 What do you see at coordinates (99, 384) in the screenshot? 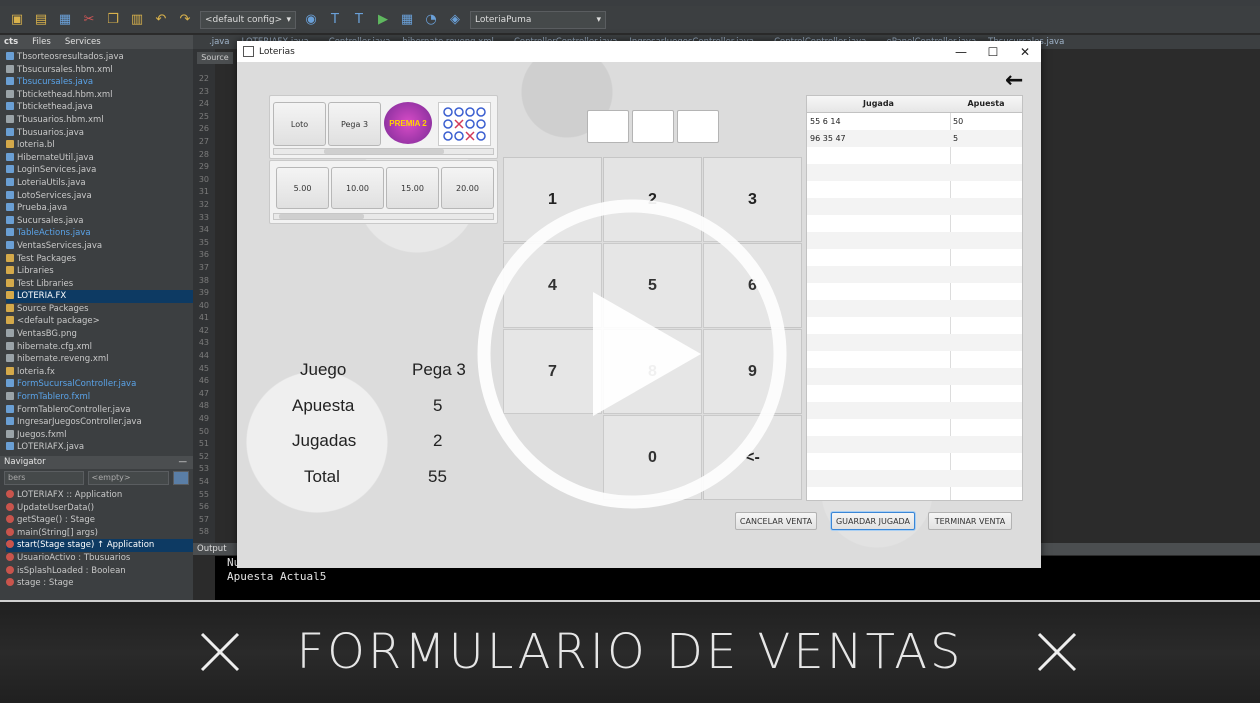
I see `tree-item: FormSucursalController.java` at bounding box center [99, 384].